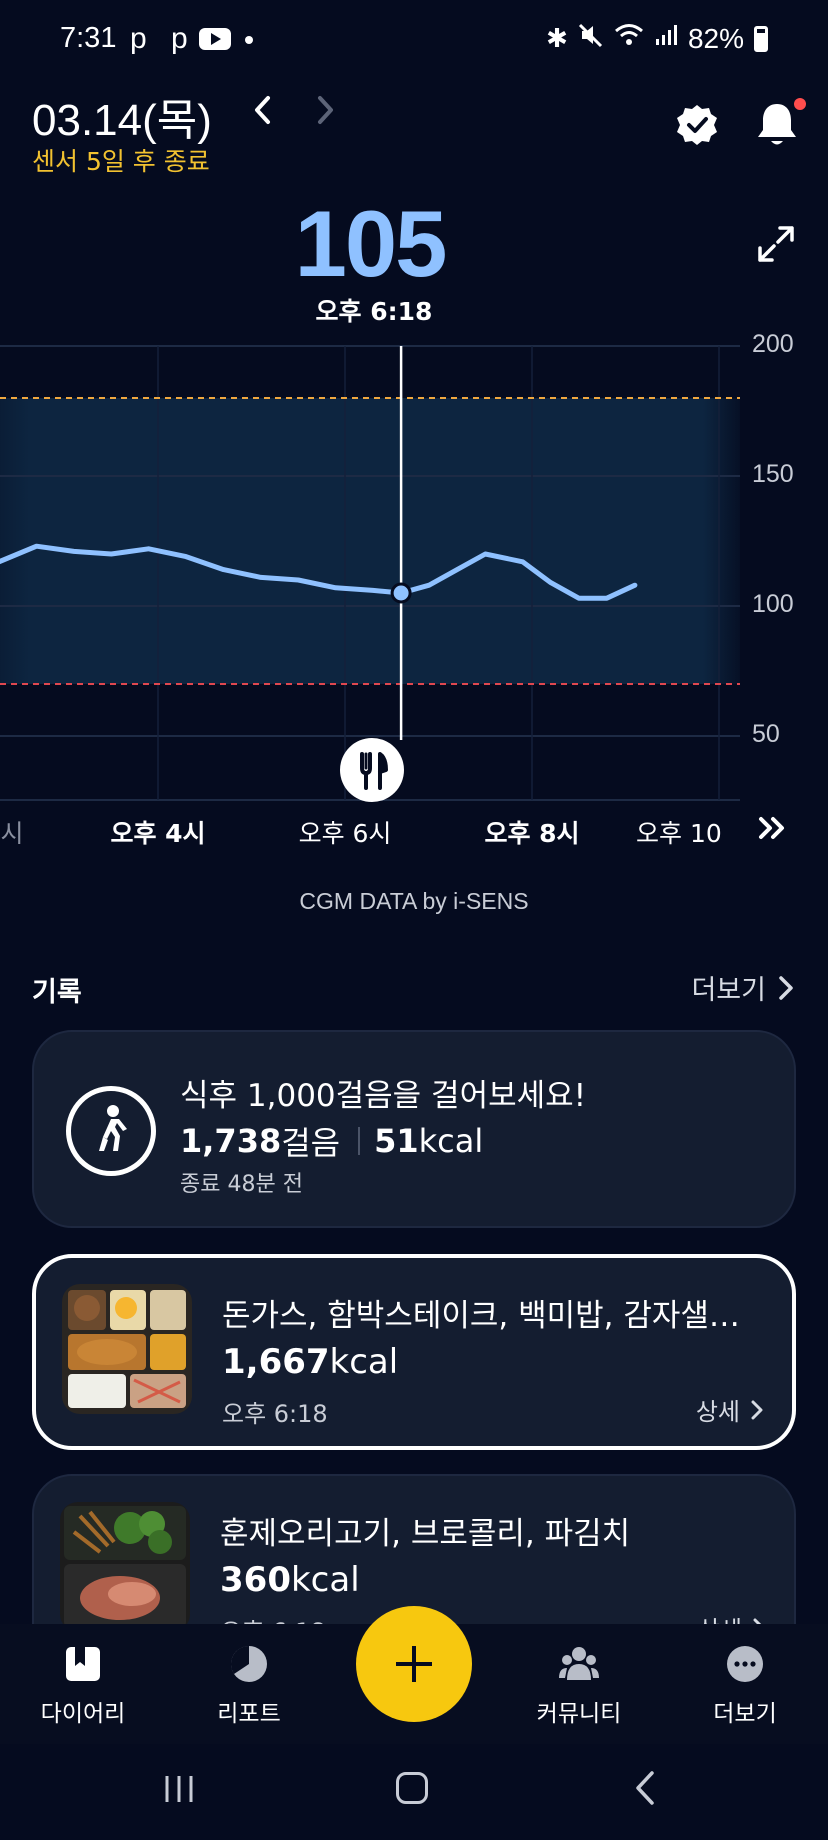  Describe the element at coordinates (800, 104) in the screenshot. I see `unread-dot` at that location.